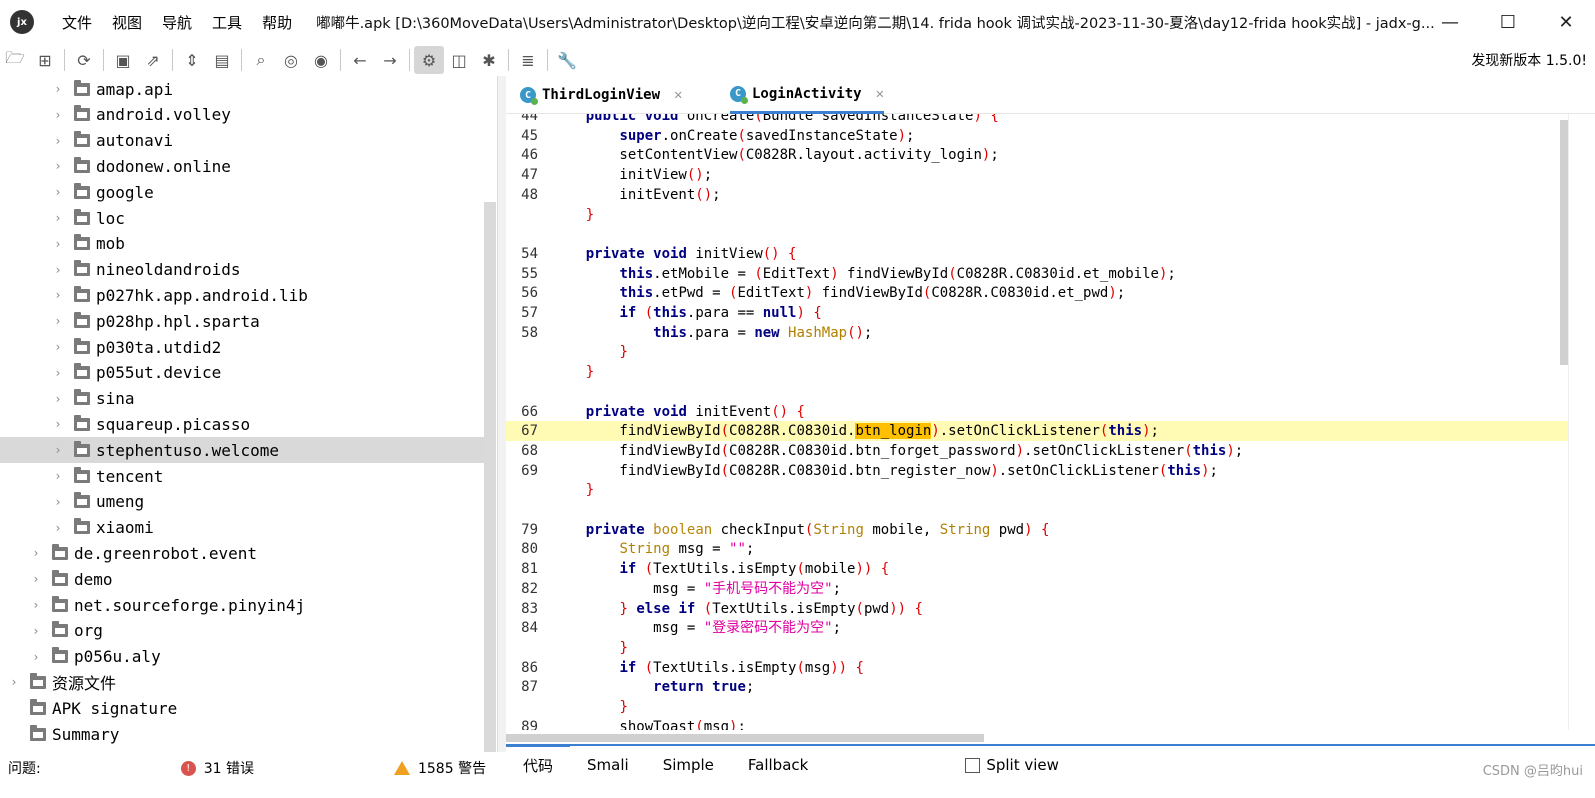 The width and height of the screenshot is (1595, 798). I want to click on tree-item: › stephentuso.welcome, so click(242, 450).